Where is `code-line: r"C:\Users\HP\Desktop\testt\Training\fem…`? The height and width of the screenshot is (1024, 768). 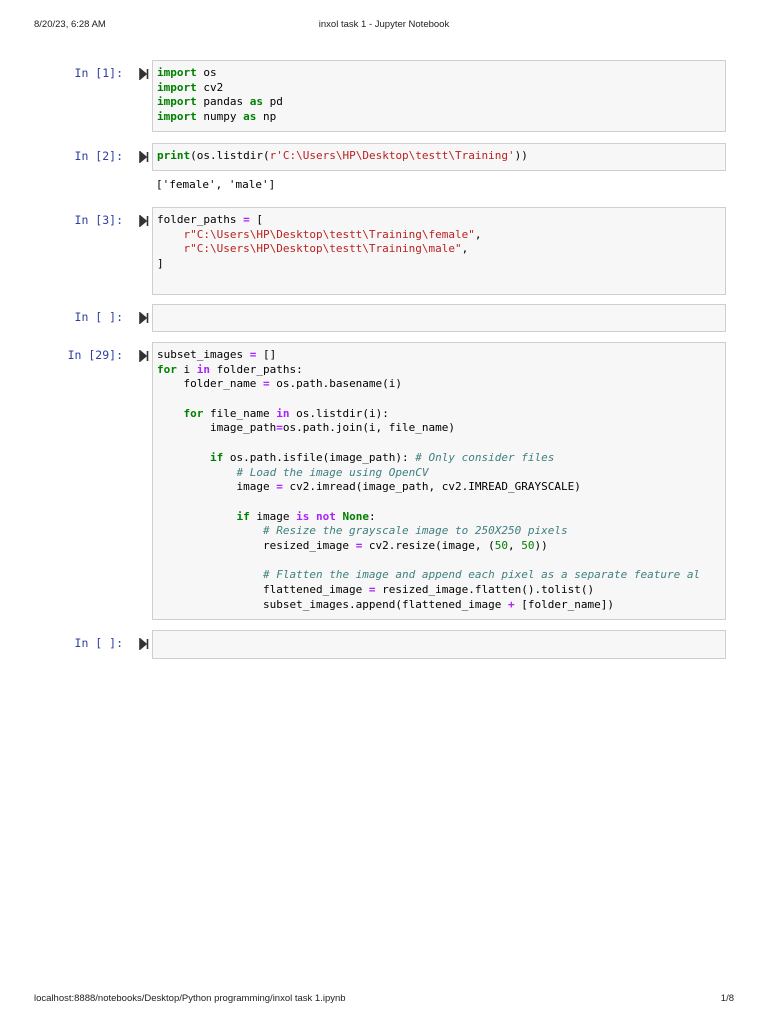 code-line: r"C:\Users\HP\Desktop\testt\Training\fem… is located at coordinates (319, 235).